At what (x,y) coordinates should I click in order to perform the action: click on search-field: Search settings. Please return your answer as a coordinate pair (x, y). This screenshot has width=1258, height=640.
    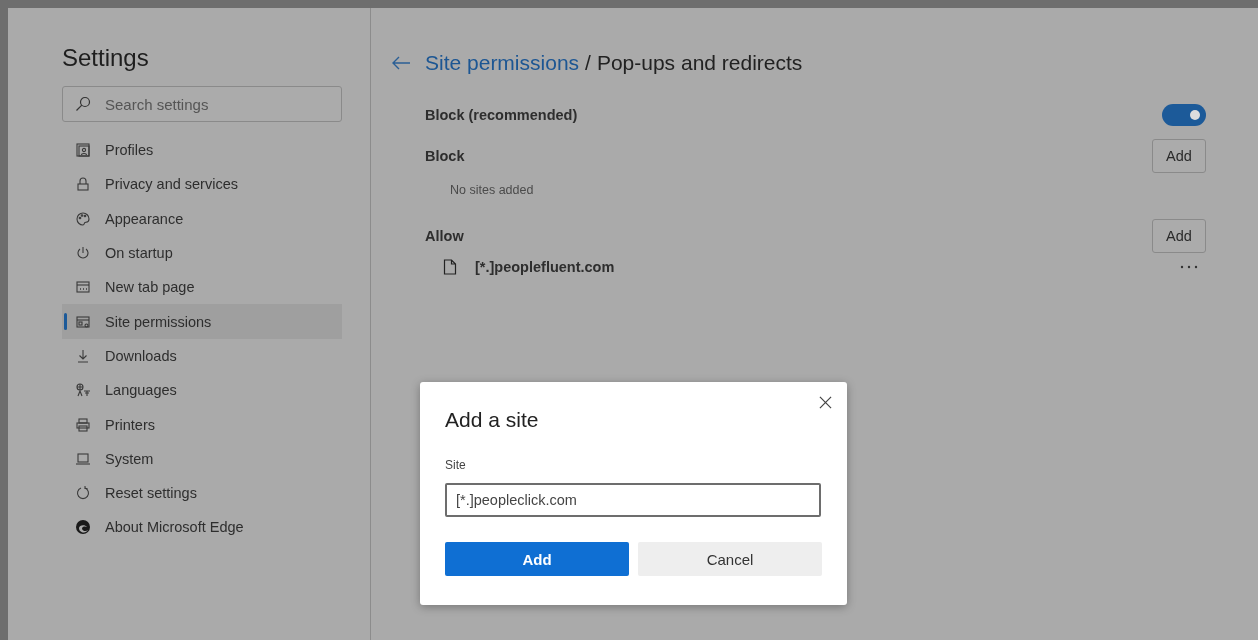
    Looking at the image, I should click on (202, 104).